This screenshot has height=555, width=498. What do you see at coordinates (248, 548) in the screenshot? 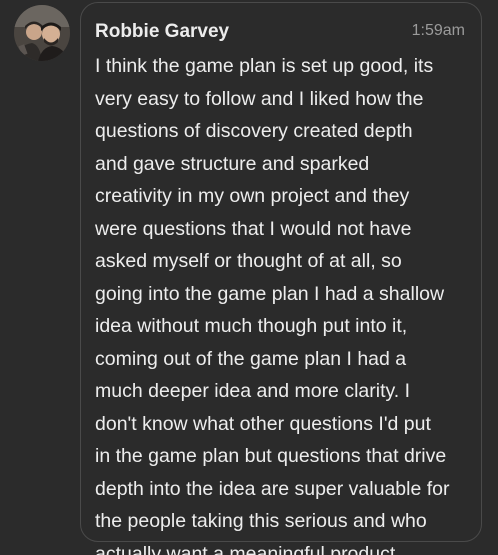
I see `message-line: actually want a meaningful product.` at bounding box center [248, 548].